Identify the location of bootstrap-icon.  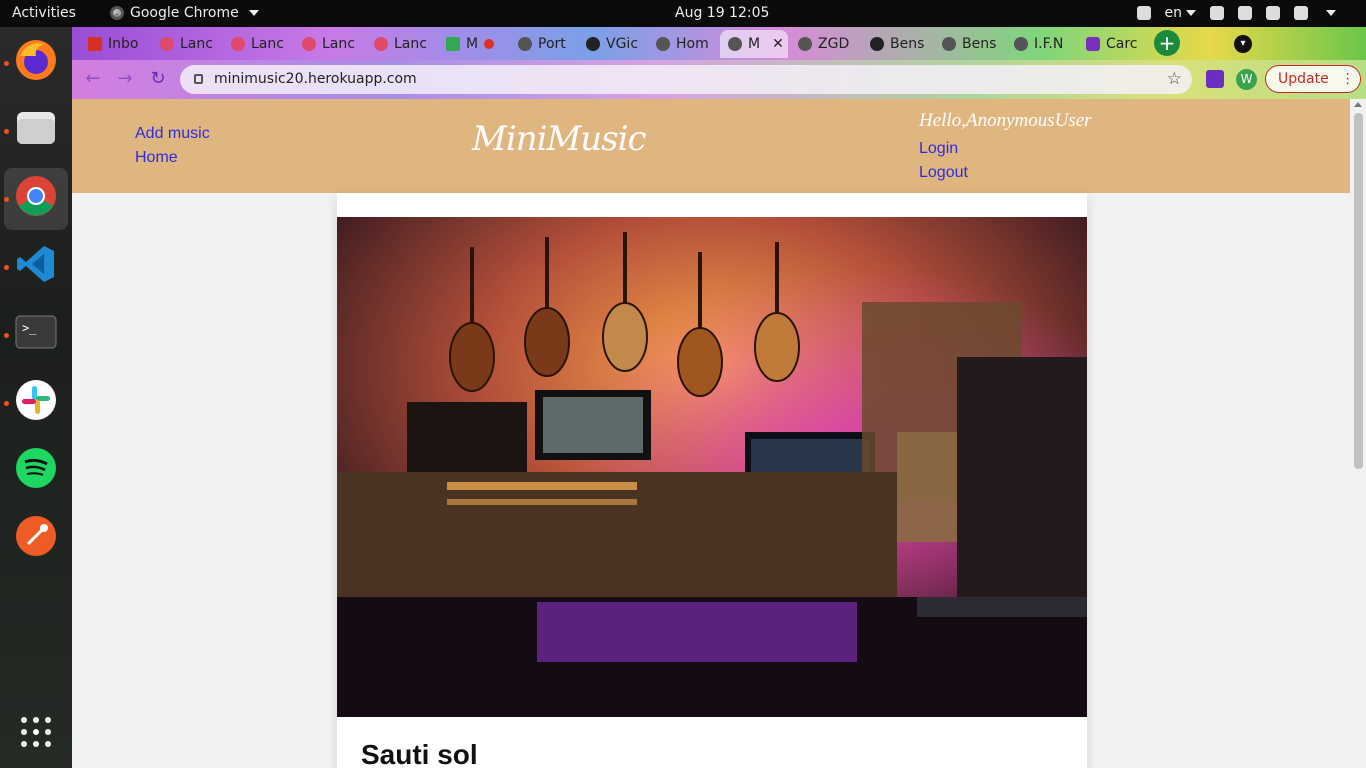
(1093, 44).